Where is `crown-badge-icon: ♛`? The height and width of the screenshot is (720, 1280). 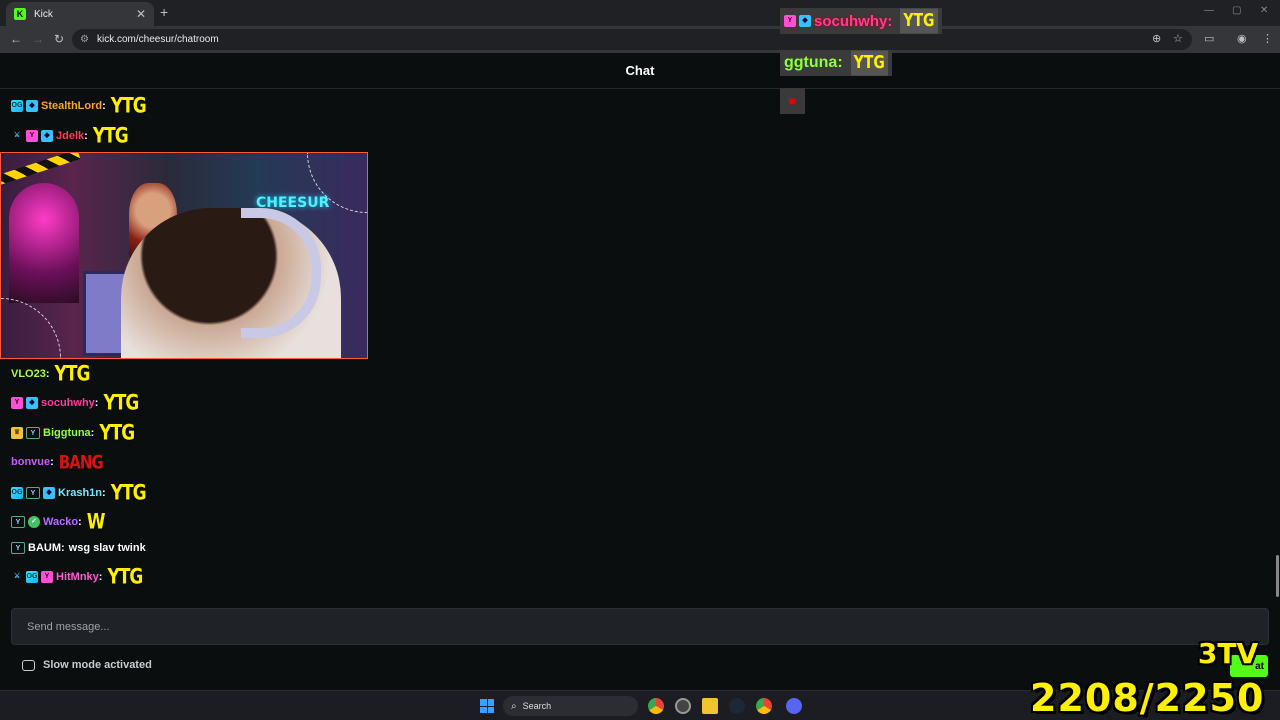
crown-badge-icon: ♛ is located at coordinates (17, 433).